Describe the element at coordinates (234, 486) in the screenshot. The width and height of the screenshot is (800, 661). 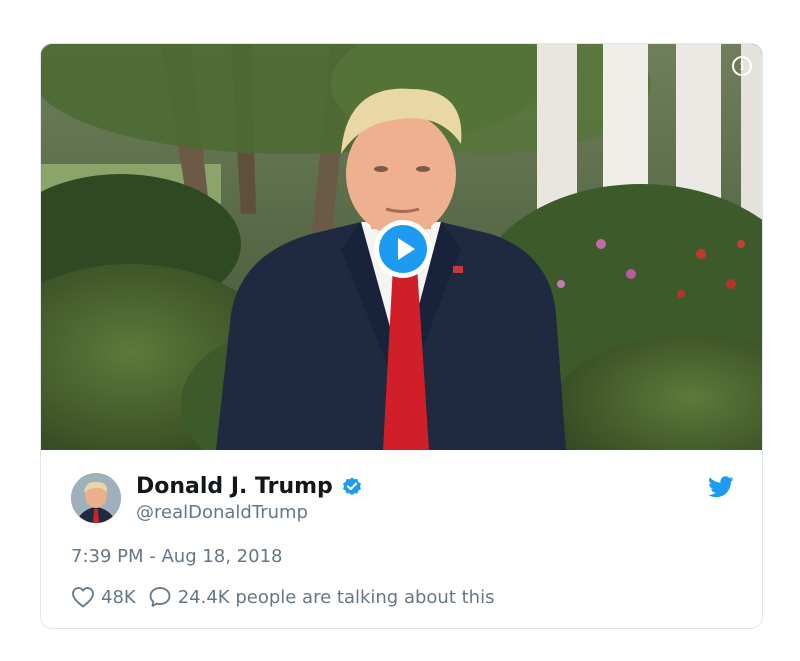
I see `display-name-text: Donald J. Trump` at that location.